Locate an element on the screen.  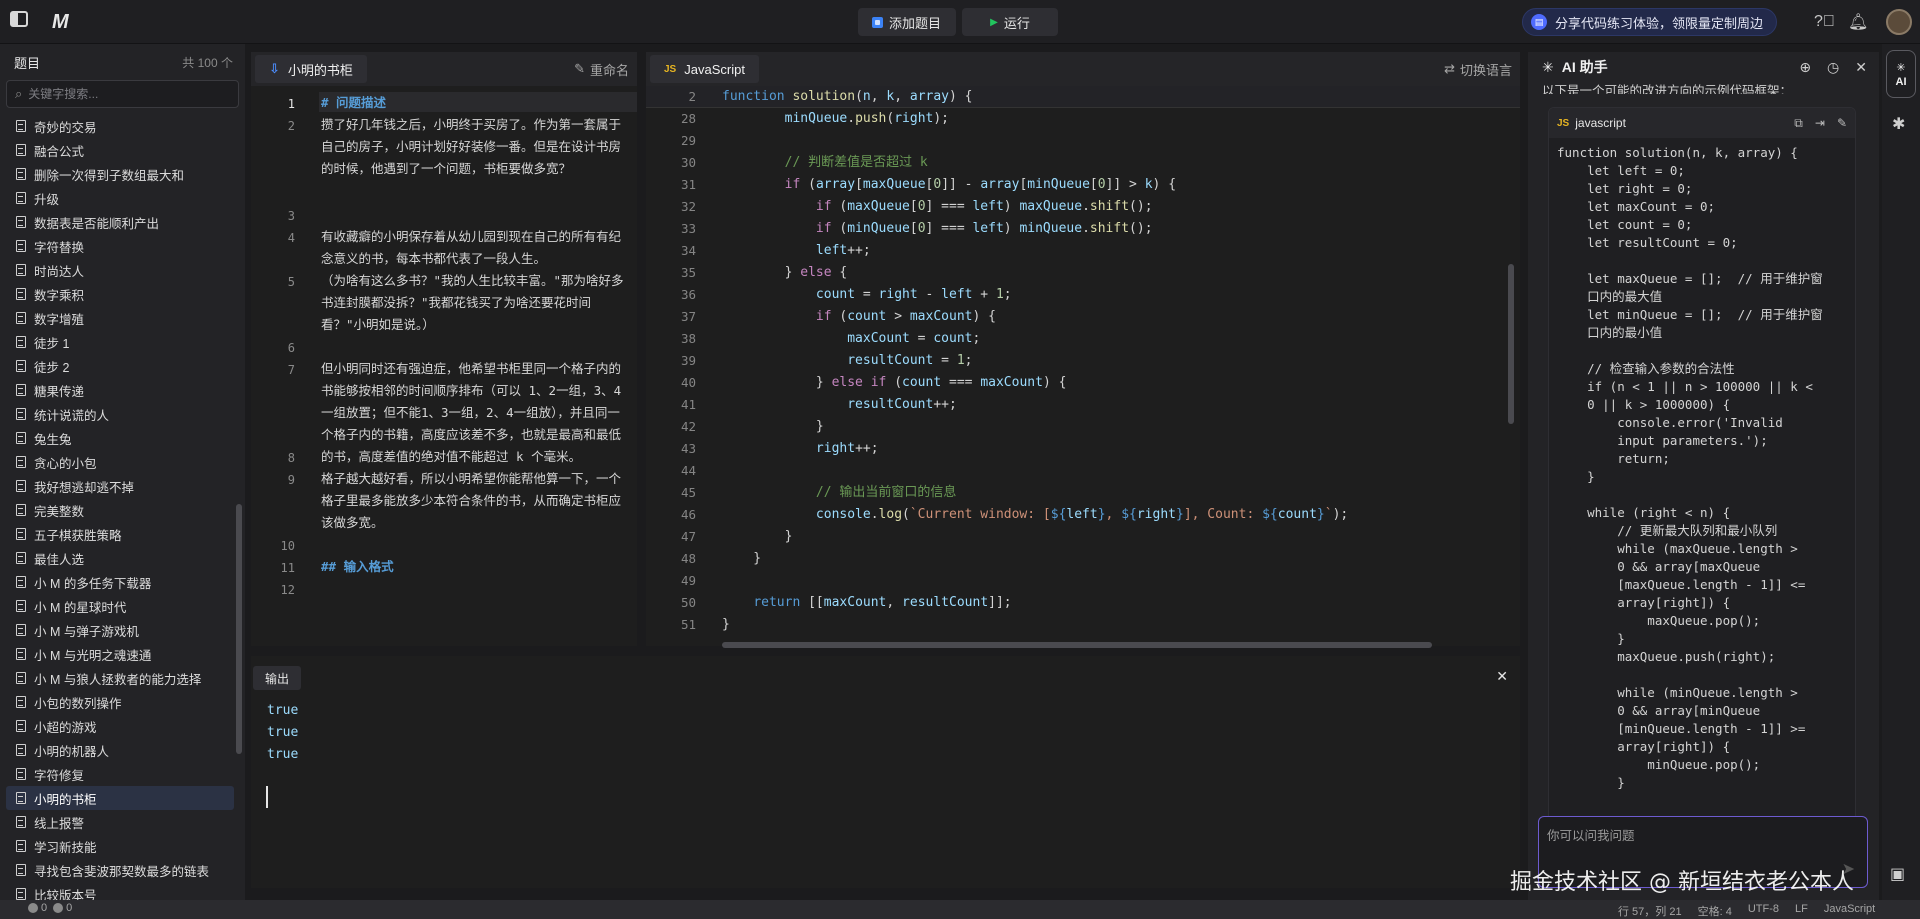
output-lines: true true true is located at coordinates (282, 733).